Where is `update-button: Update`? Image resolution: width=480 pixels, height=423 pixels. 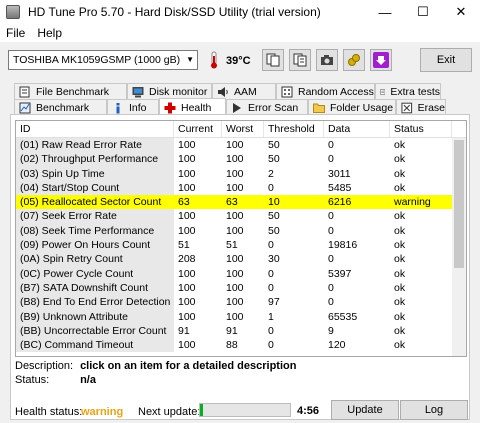
update-button: Update is located at coordinates (365, 410).